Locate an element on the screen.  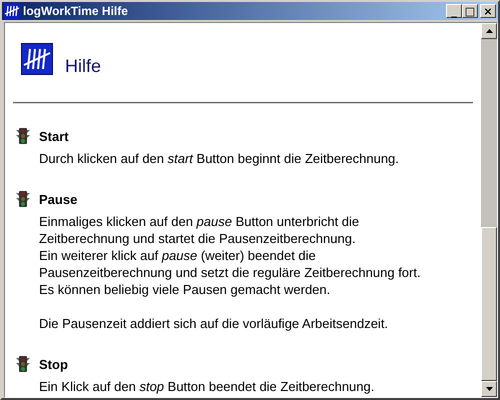
scroll-down-button is located at coordinates (489, 389).